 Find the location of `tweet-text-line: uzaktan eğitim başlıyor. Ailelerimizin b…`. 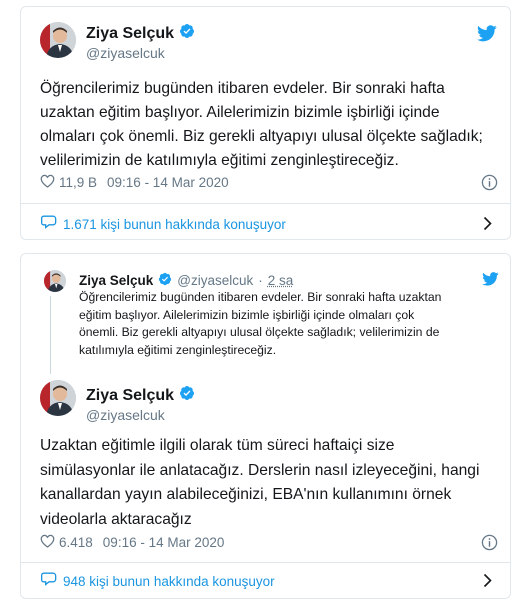

tweet-text-line: uzaktan eğitim başlıyor. Ailelerimizin b… is located at coordinates (240, 112).